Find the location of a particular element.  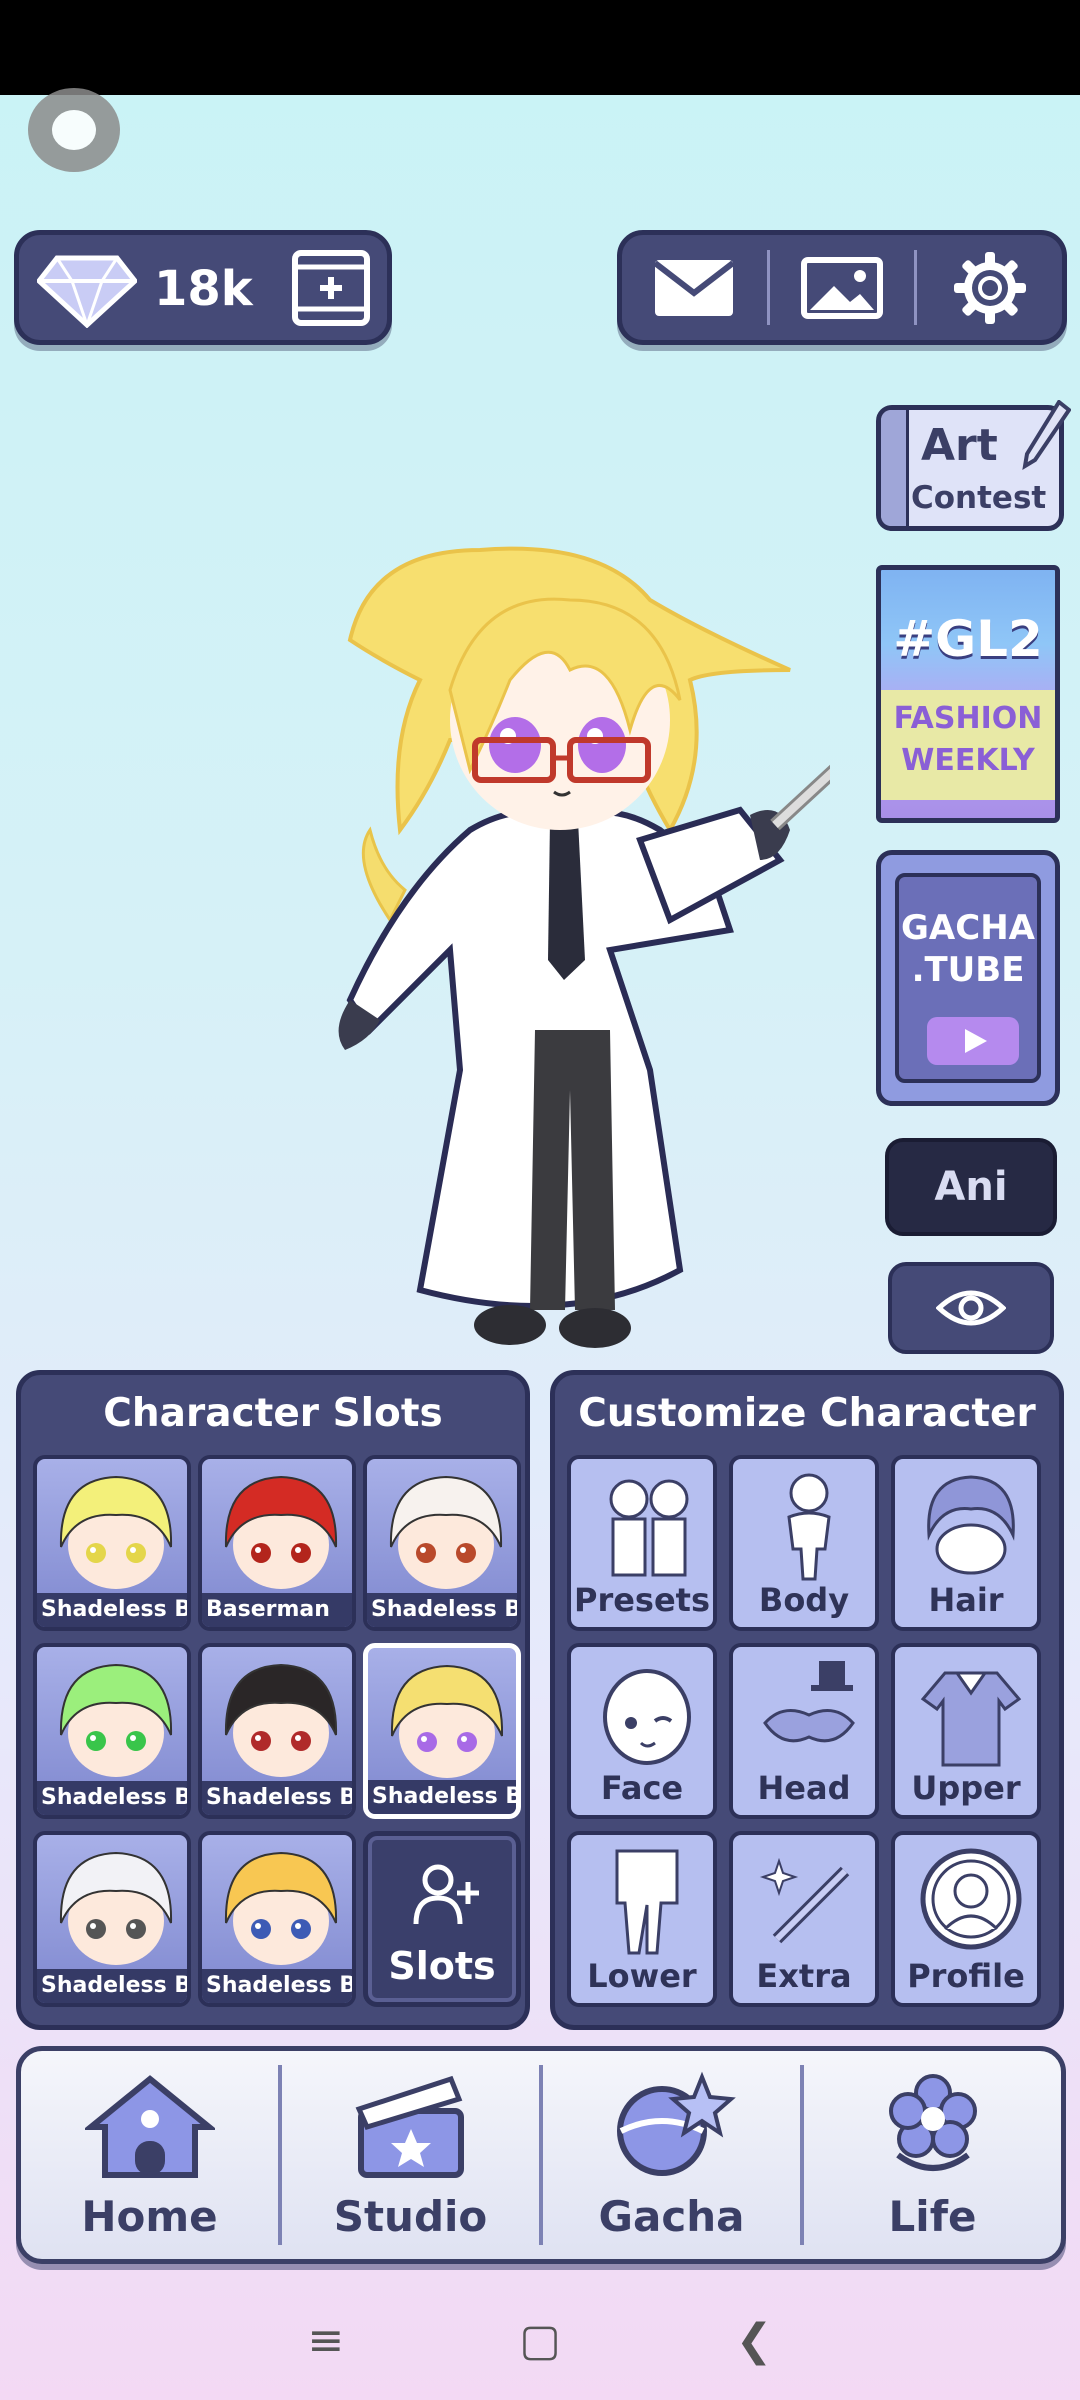

watch-ad-film-icon is located at coordinates (331, 288).